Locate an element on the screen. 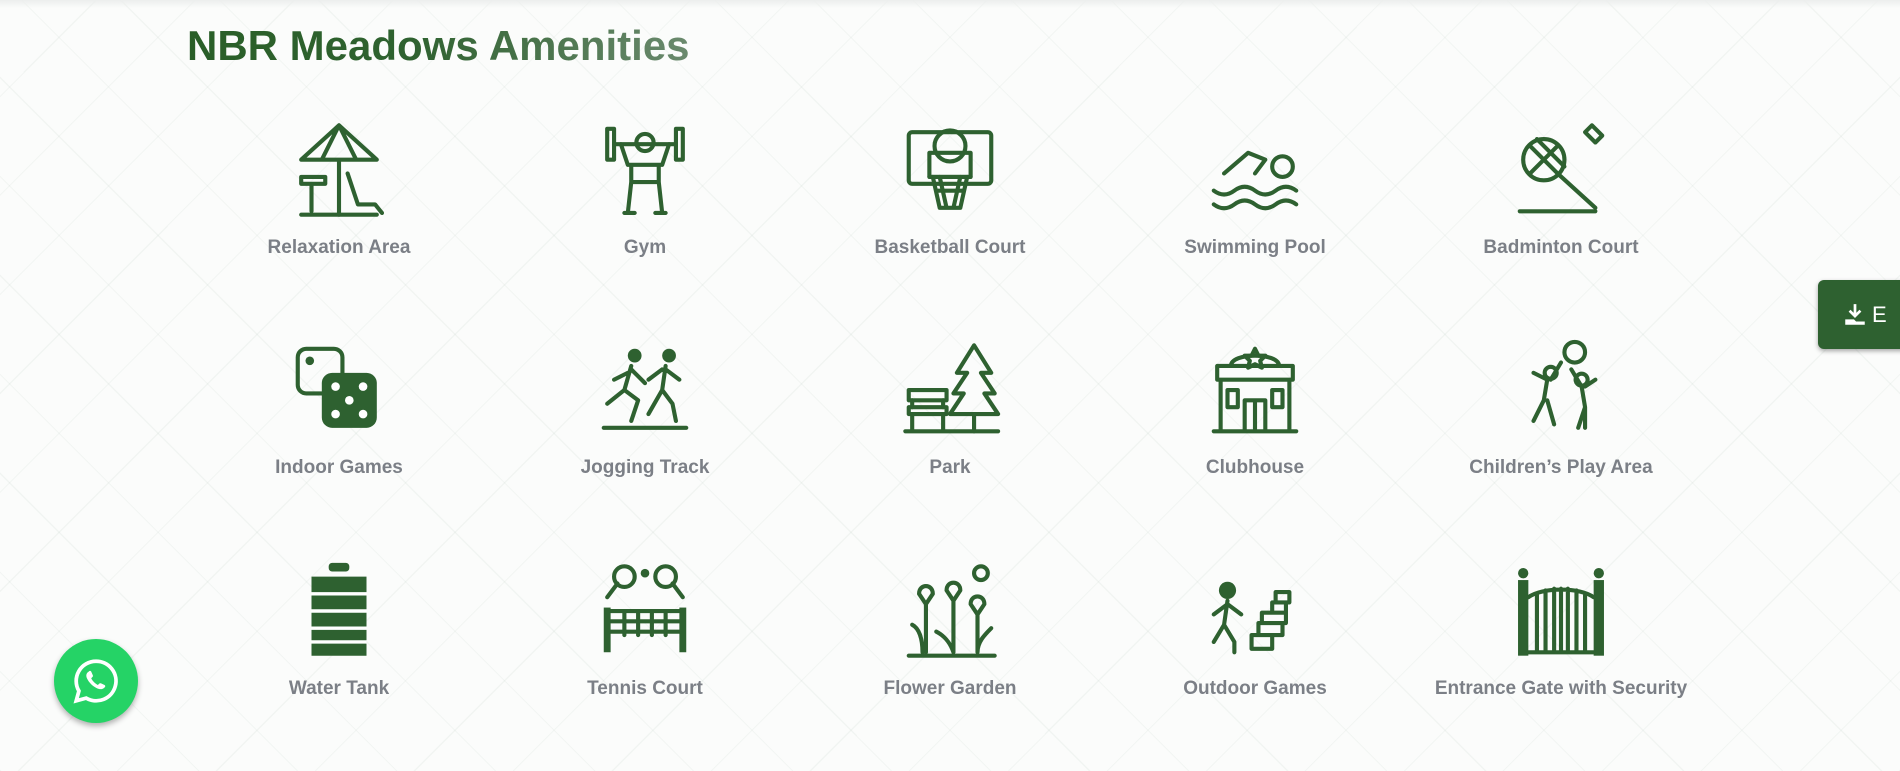 Image resolution: width=1900 pixels, height=771 pixels. amenity-item: Clubhouse is located at coordinates (1255, 407).